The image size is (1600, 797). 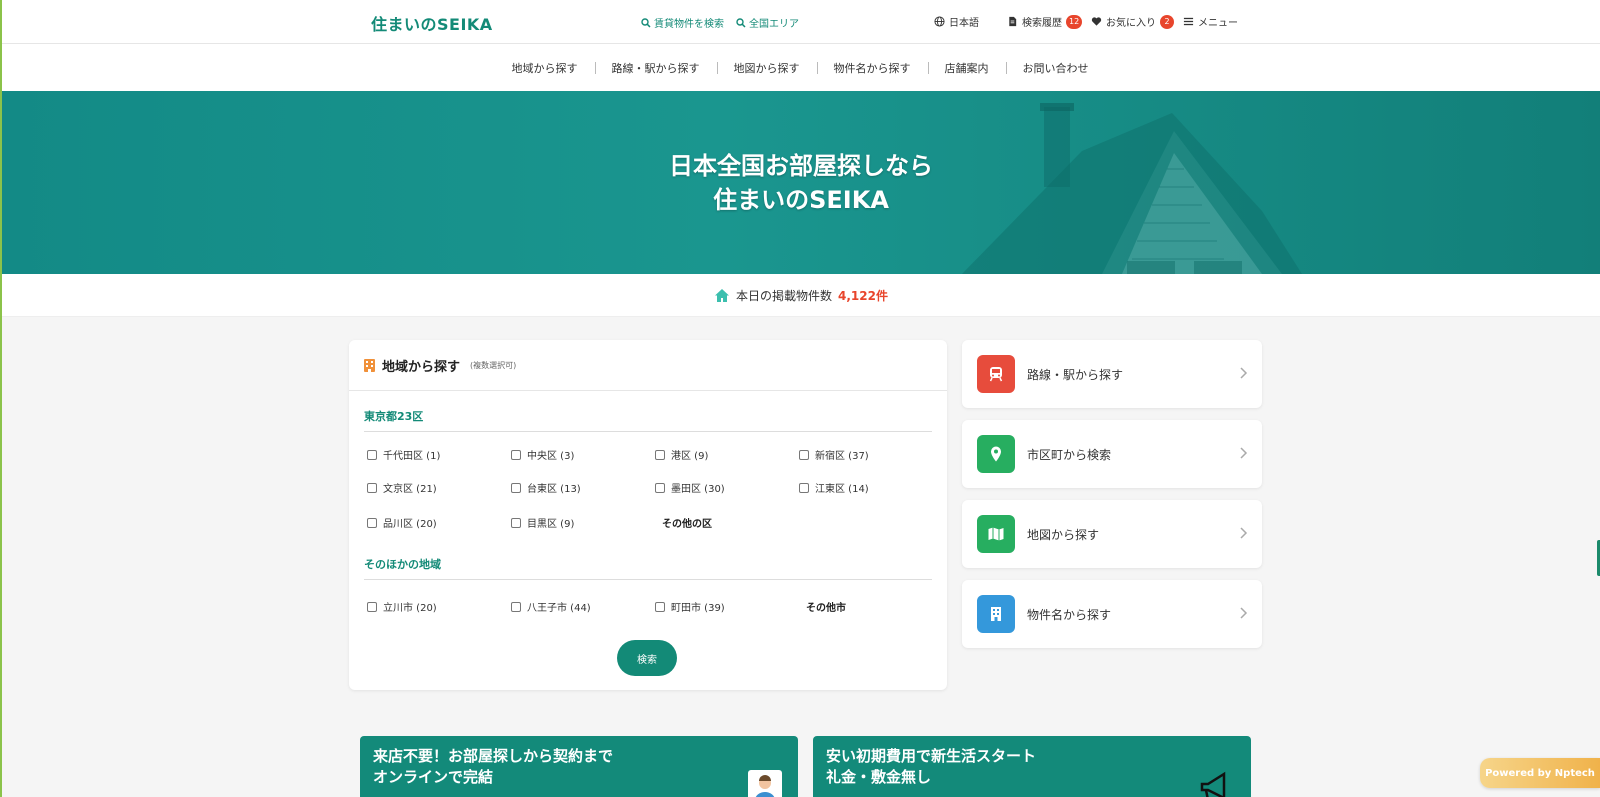 What do you see at coordinates (648, 365) in the screenshot?
I see `region-panel-header: 地域から探す (複数選択可)` at bounding box center [648, 365].